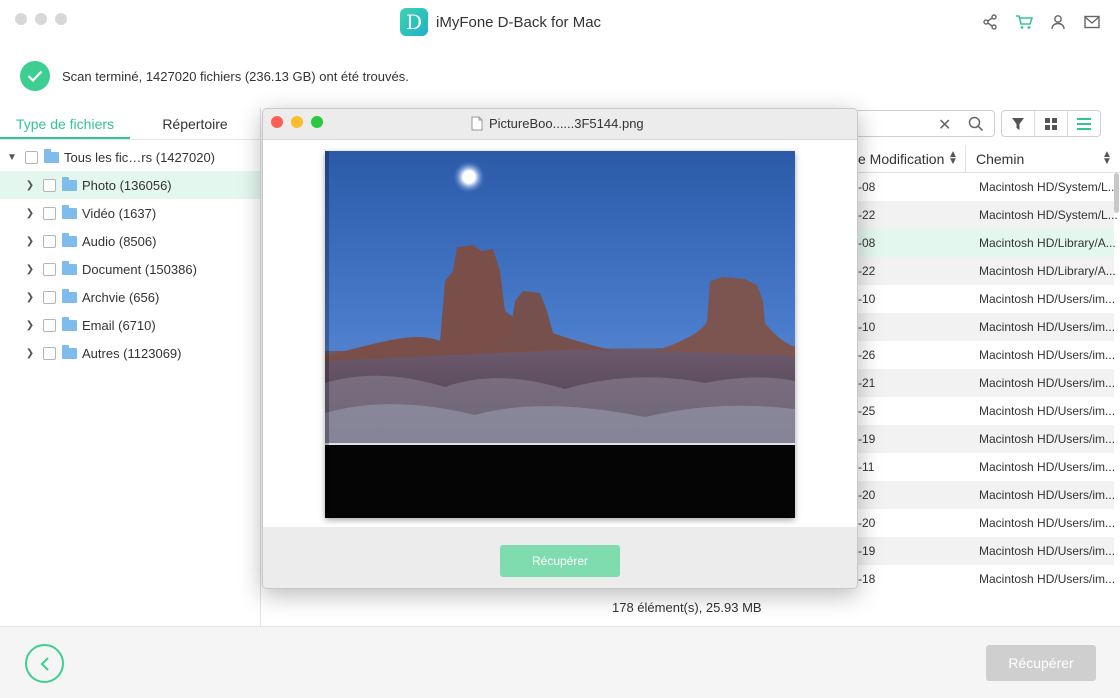 Image resolution: width=1120 pixels, height=698 pixels. What do you see at coordinates (65, 123) in the screenshot?
I see `tab-file-types: Type de fichiers` at bounding box center [65, 123].